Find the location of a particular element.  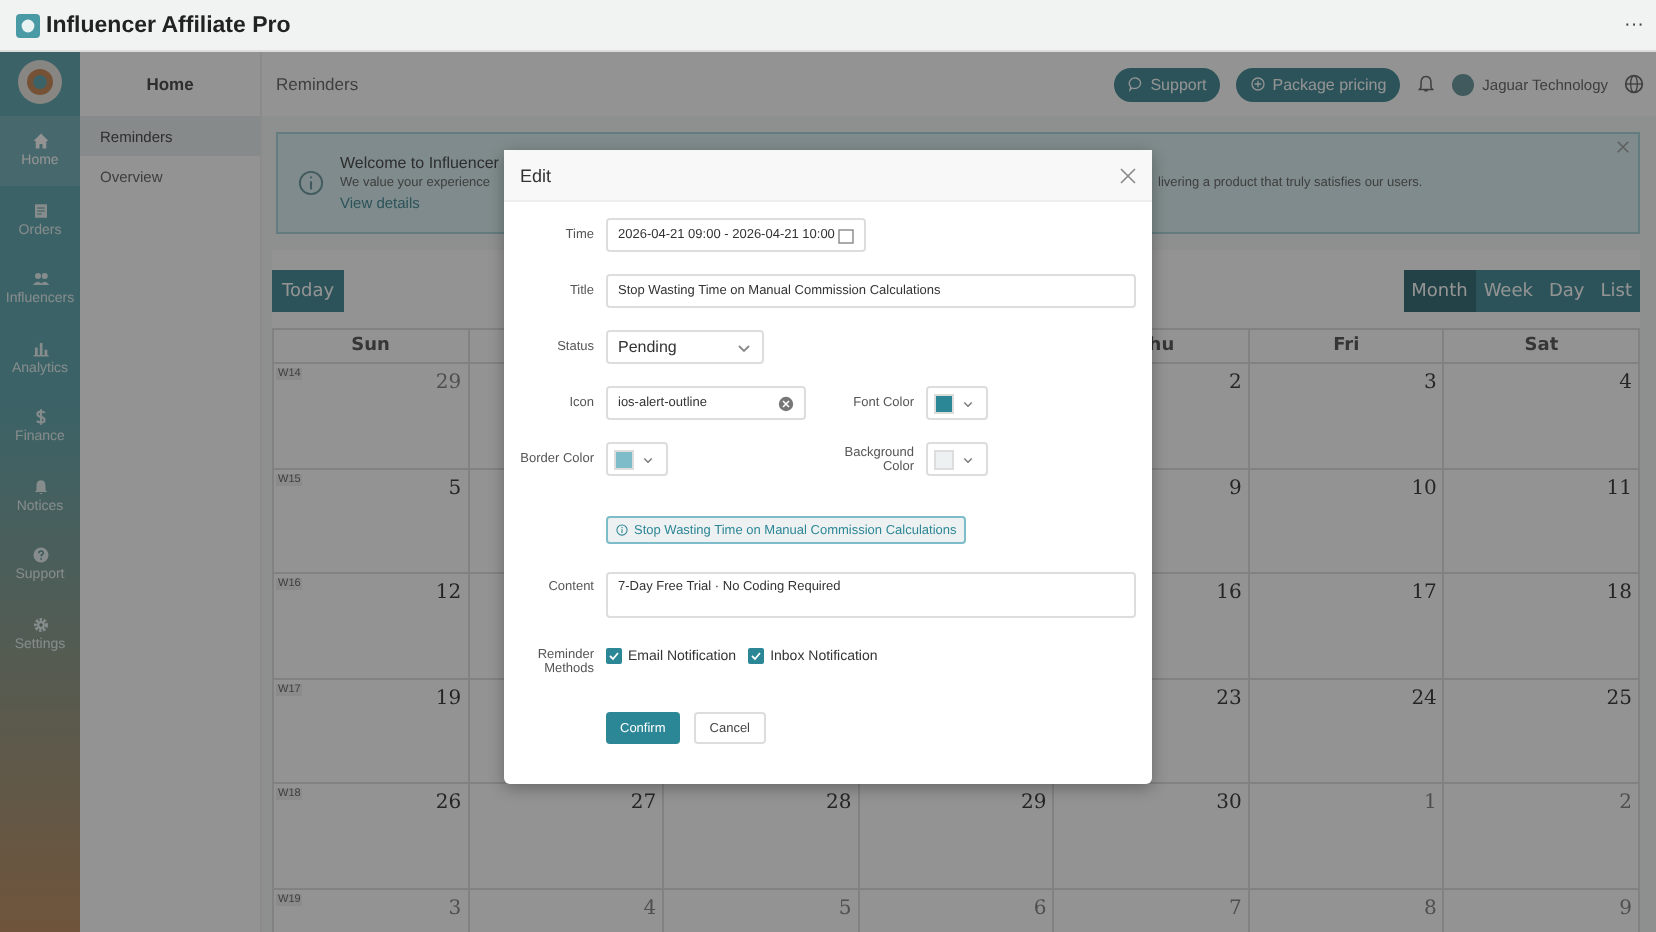

day-number: 8 is located at coordinates (1430, 908).